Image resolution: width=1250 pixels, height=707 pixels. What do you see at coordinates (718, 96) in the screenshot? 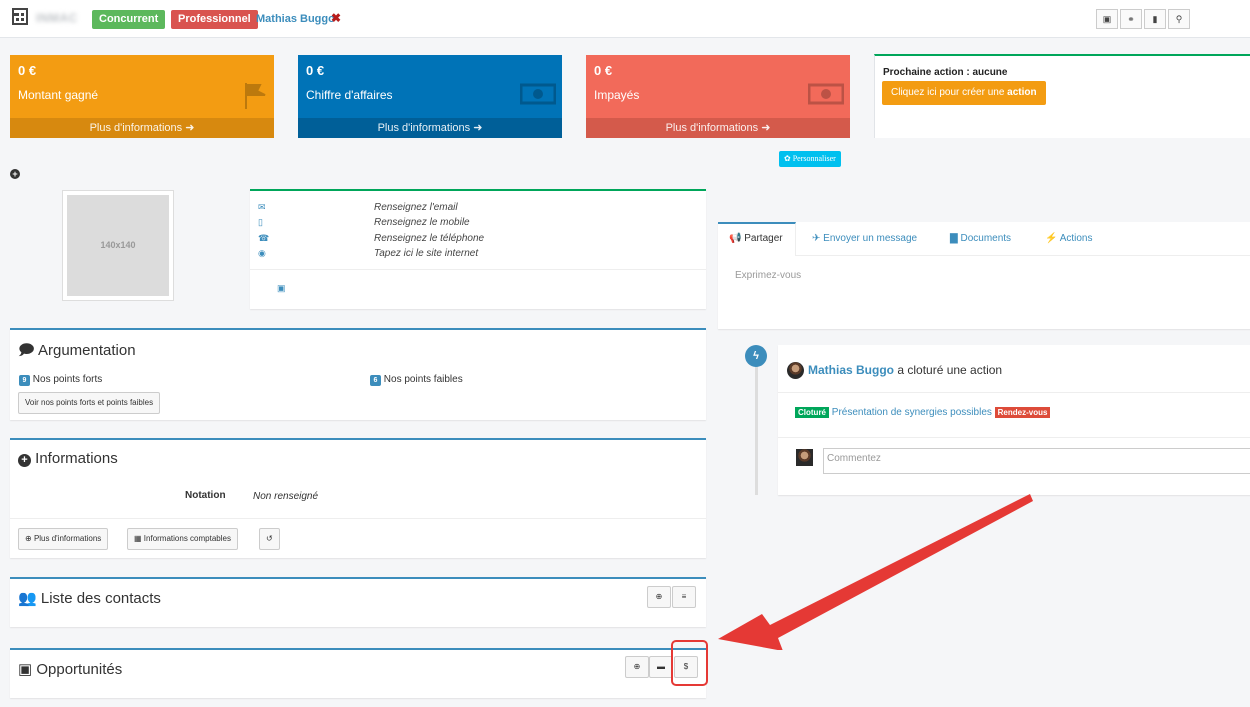
I see `unpaid-card: 0 € Impayés Plus d'informations ➜` at bounding box center [718, 96].